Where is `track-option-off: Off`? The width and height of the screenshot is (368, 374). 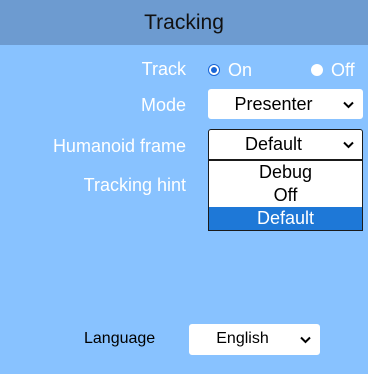
track-option-off: Off is located at coordinates (333, 70).